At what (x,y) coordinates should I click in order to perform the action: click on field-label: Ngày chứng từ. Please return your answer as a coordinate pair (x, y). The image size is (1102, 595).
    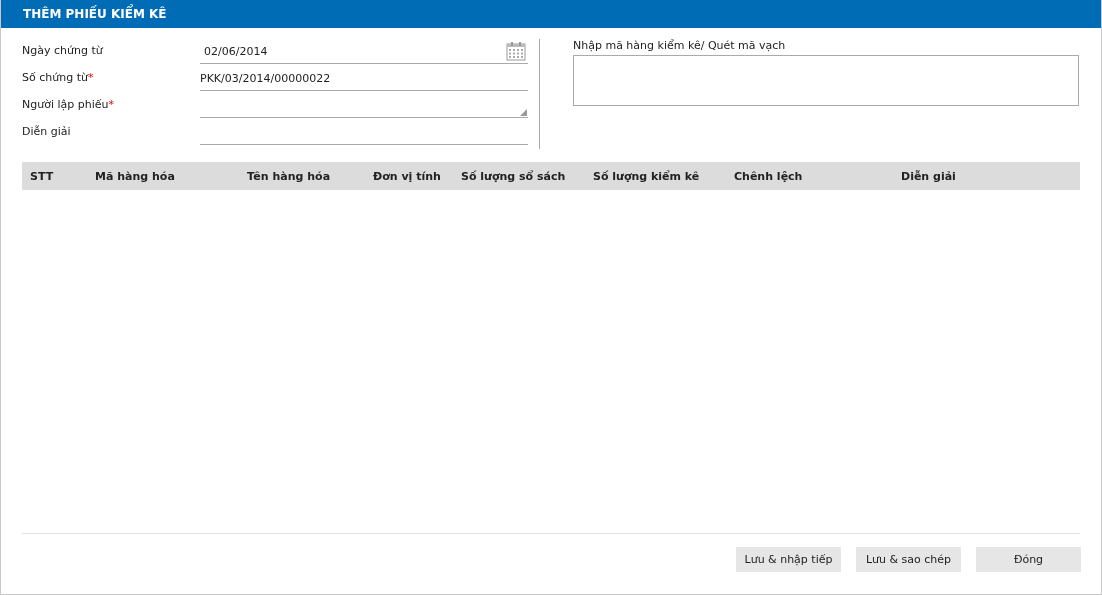
    Looking at the image, I should click on (63, 50).